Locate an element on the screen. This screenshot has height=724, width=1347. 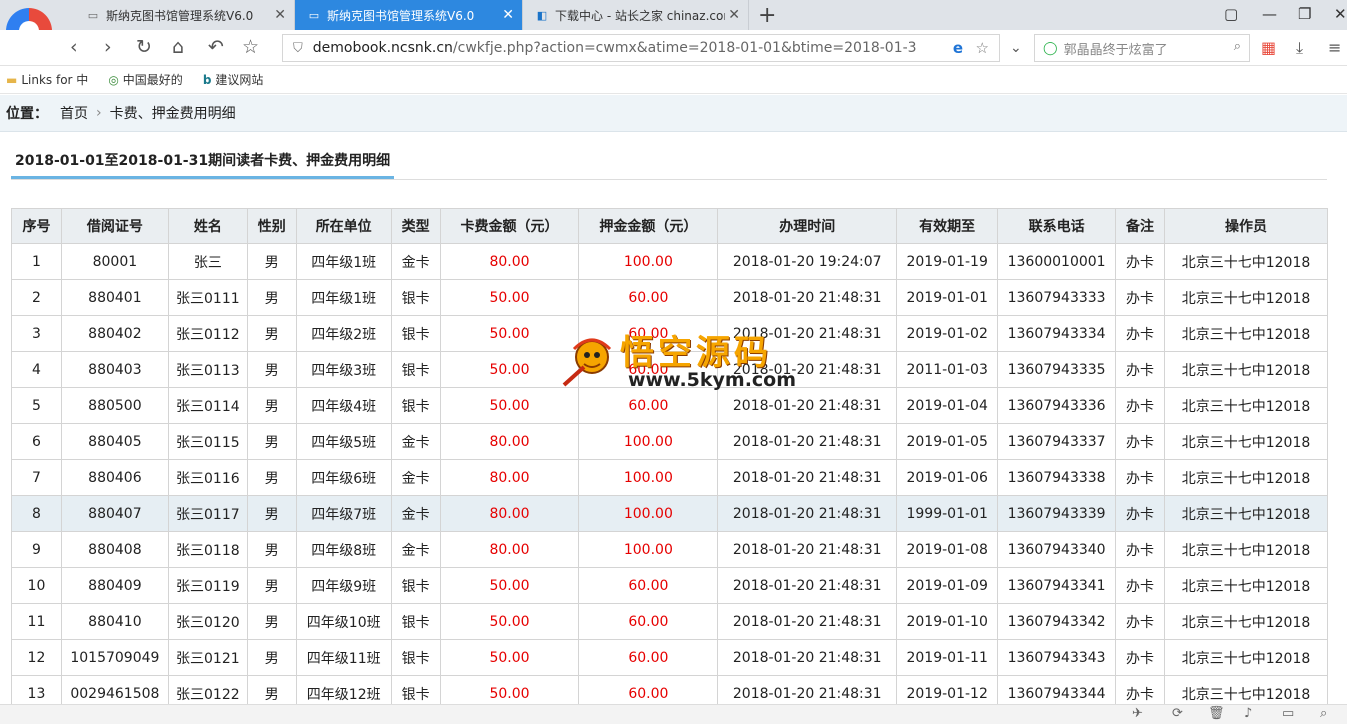
bookmark-suggested-sites: b 建议网站 is located at coordinates (233, 79).